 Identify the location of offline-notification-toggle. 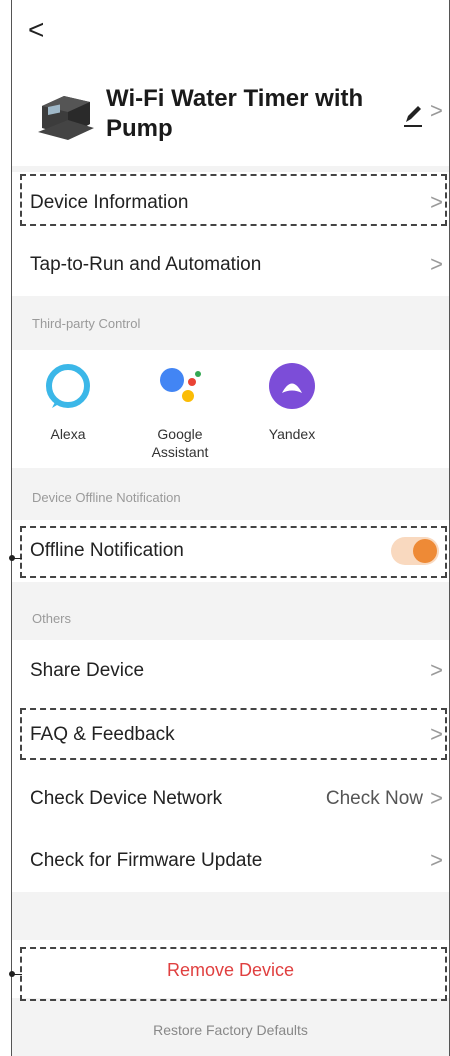
(415, 551).